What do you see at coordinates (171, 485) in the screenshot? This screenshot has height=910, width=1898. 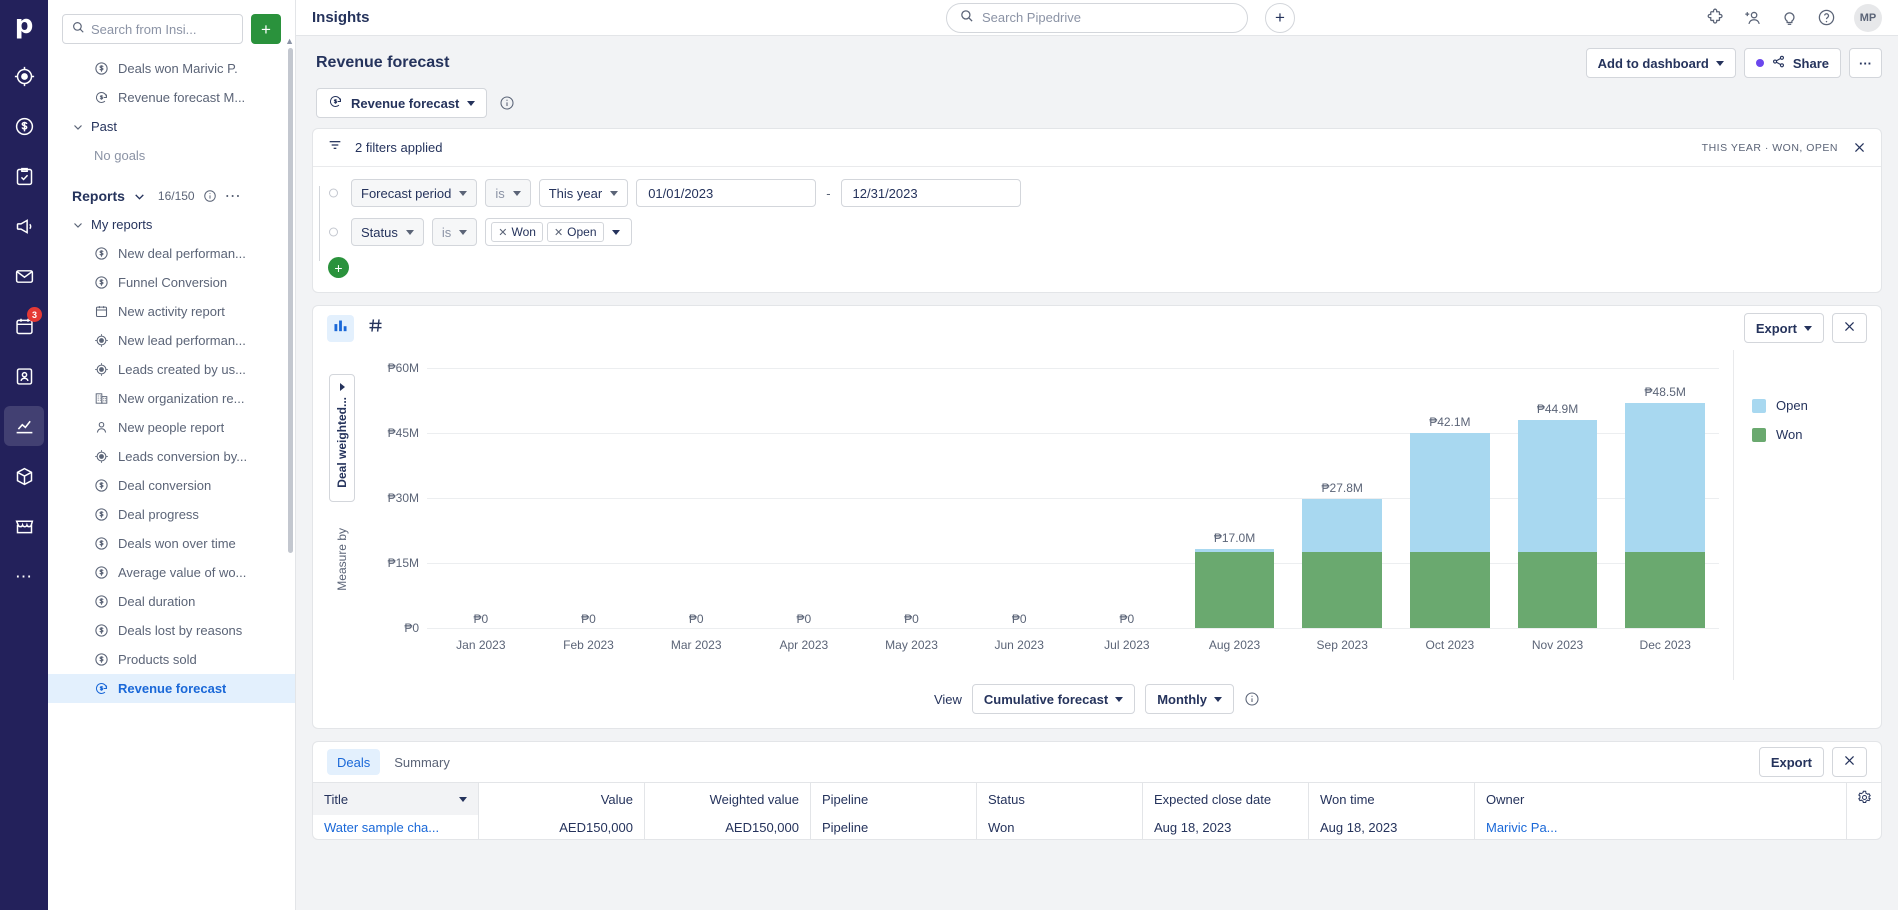 I see `sidebar-report-8: Deal conversion` at bounding box center [171, 485].